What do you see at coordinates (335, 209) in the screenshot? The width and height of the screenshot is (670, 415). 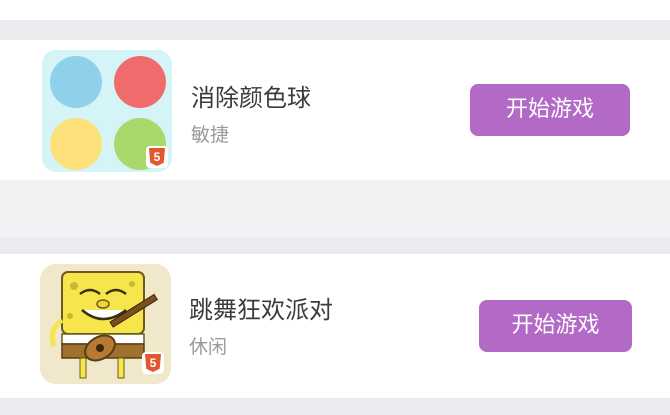 I see `section-spacer` at bounding box center [335, 209].